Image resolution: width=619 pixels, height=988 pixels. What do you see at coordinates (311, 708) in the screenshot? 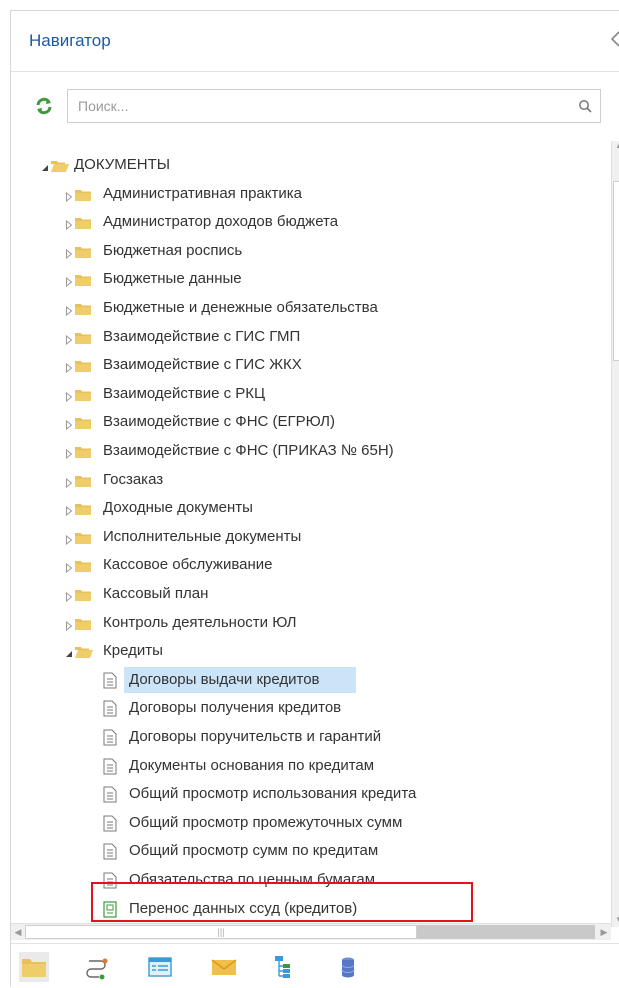
I see `tree-document-item: Договоры получения кредитов` at bounding box center [311, 708].